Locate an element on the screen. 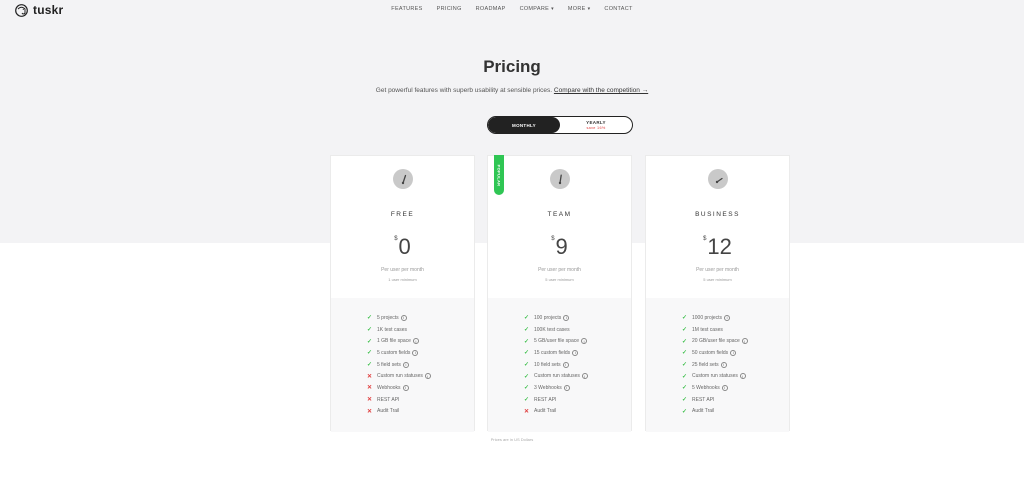 The height and width of the screenshot is (492, 1024). feature-text: 25 field sets is located at coordinates (705, 364).